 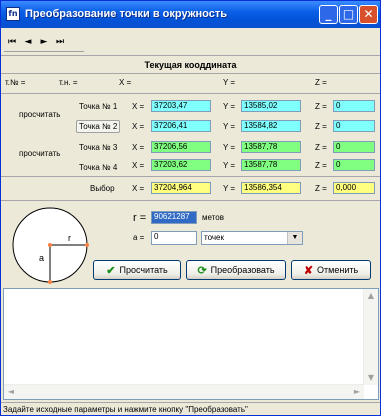 I want to click on point-4-button: Точка № 4, so click(x=98, y=167).